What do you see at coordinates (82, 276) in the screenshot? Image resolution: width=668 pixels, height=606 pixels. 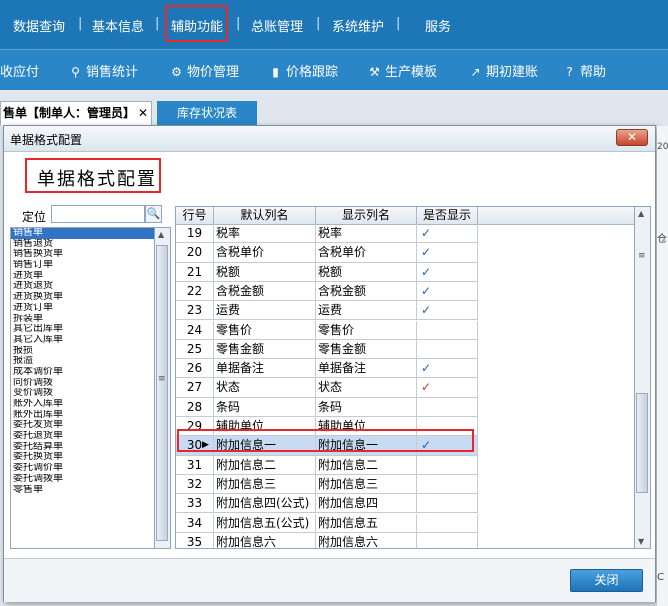 I see `list-item: 进货单` at bounding box center [82, 276].